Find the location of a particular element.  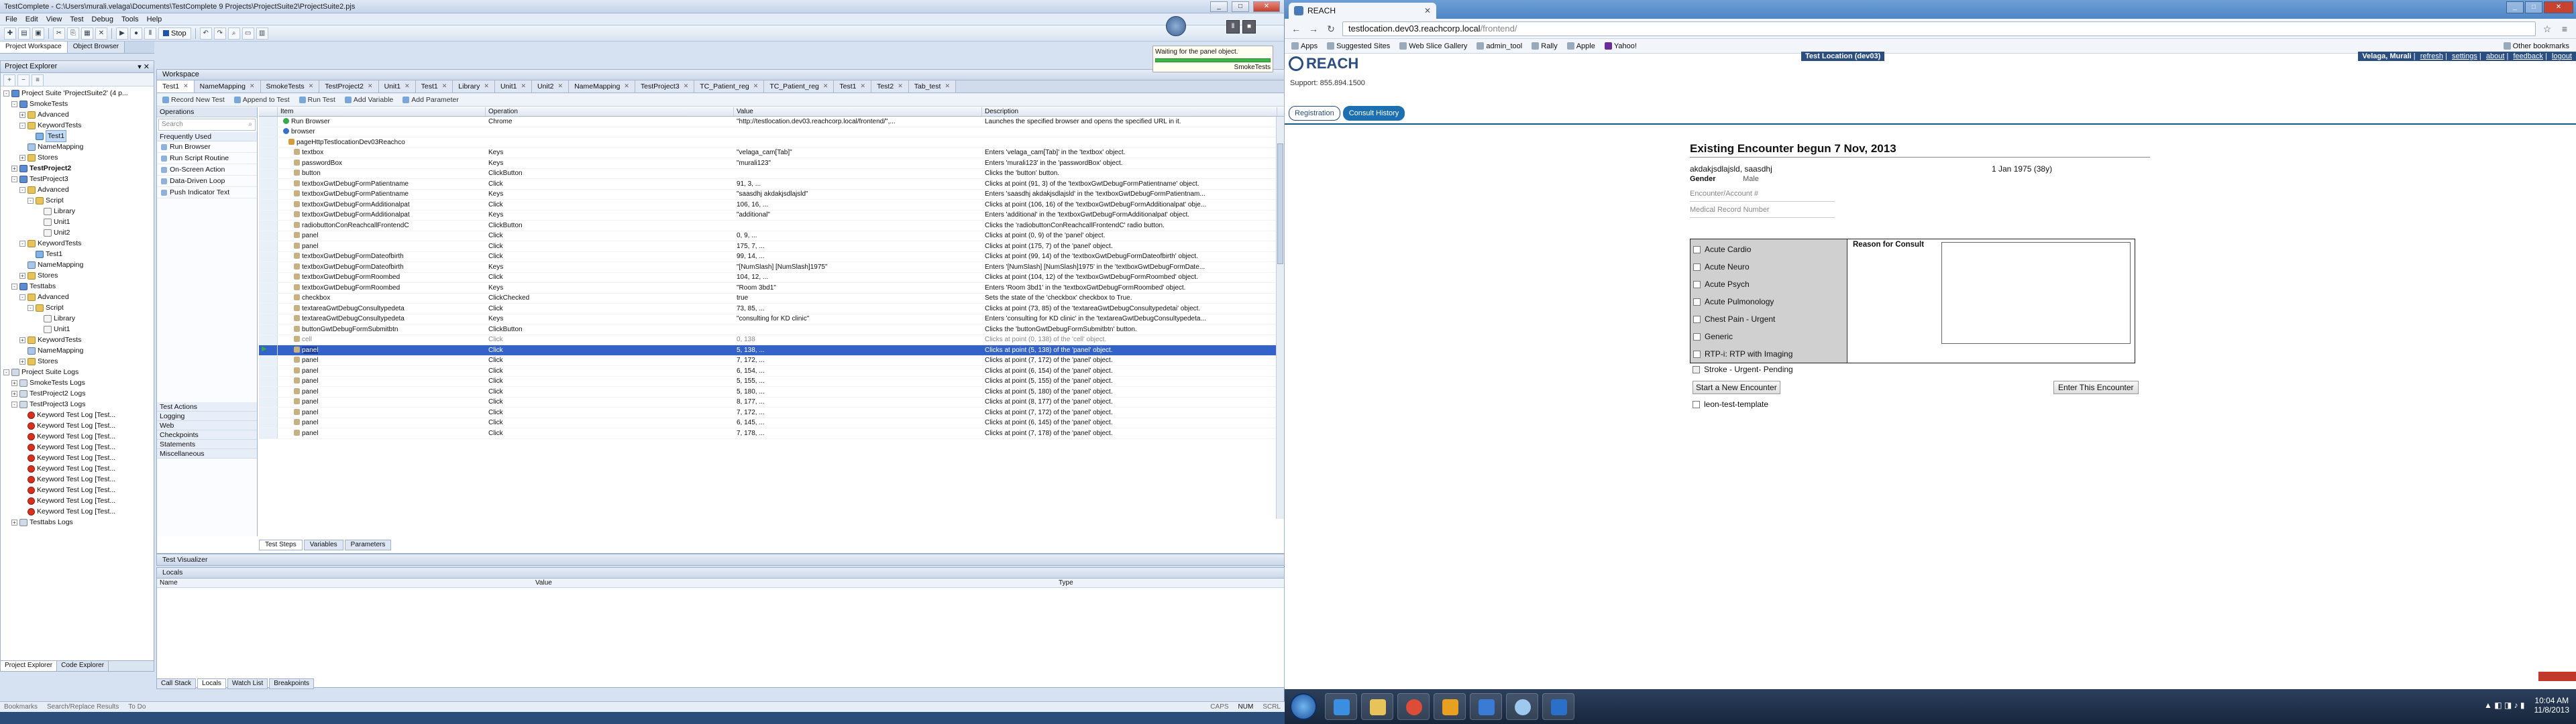

tree-node: NameMapping is located at coordinates (77, 351).